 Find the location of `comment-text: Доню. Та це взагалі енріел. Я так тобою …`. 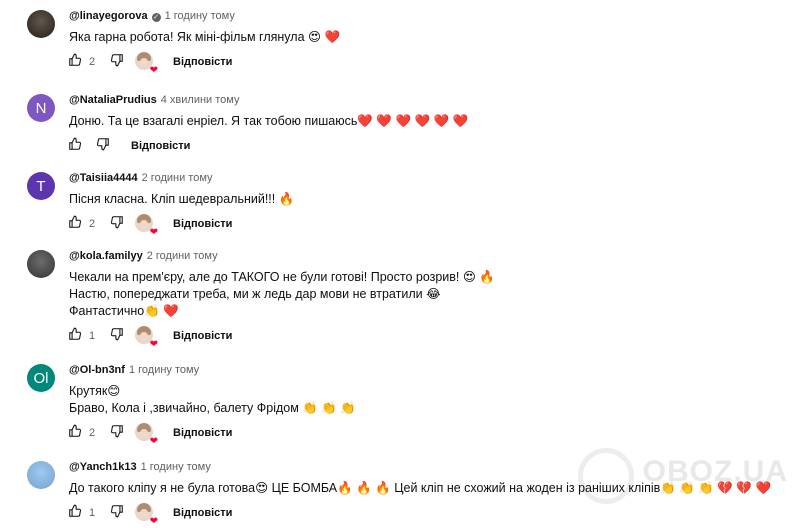

comment-text: Доню. Та це взагалі енріел. Я так тобою … is located at coordinates (424, 121).